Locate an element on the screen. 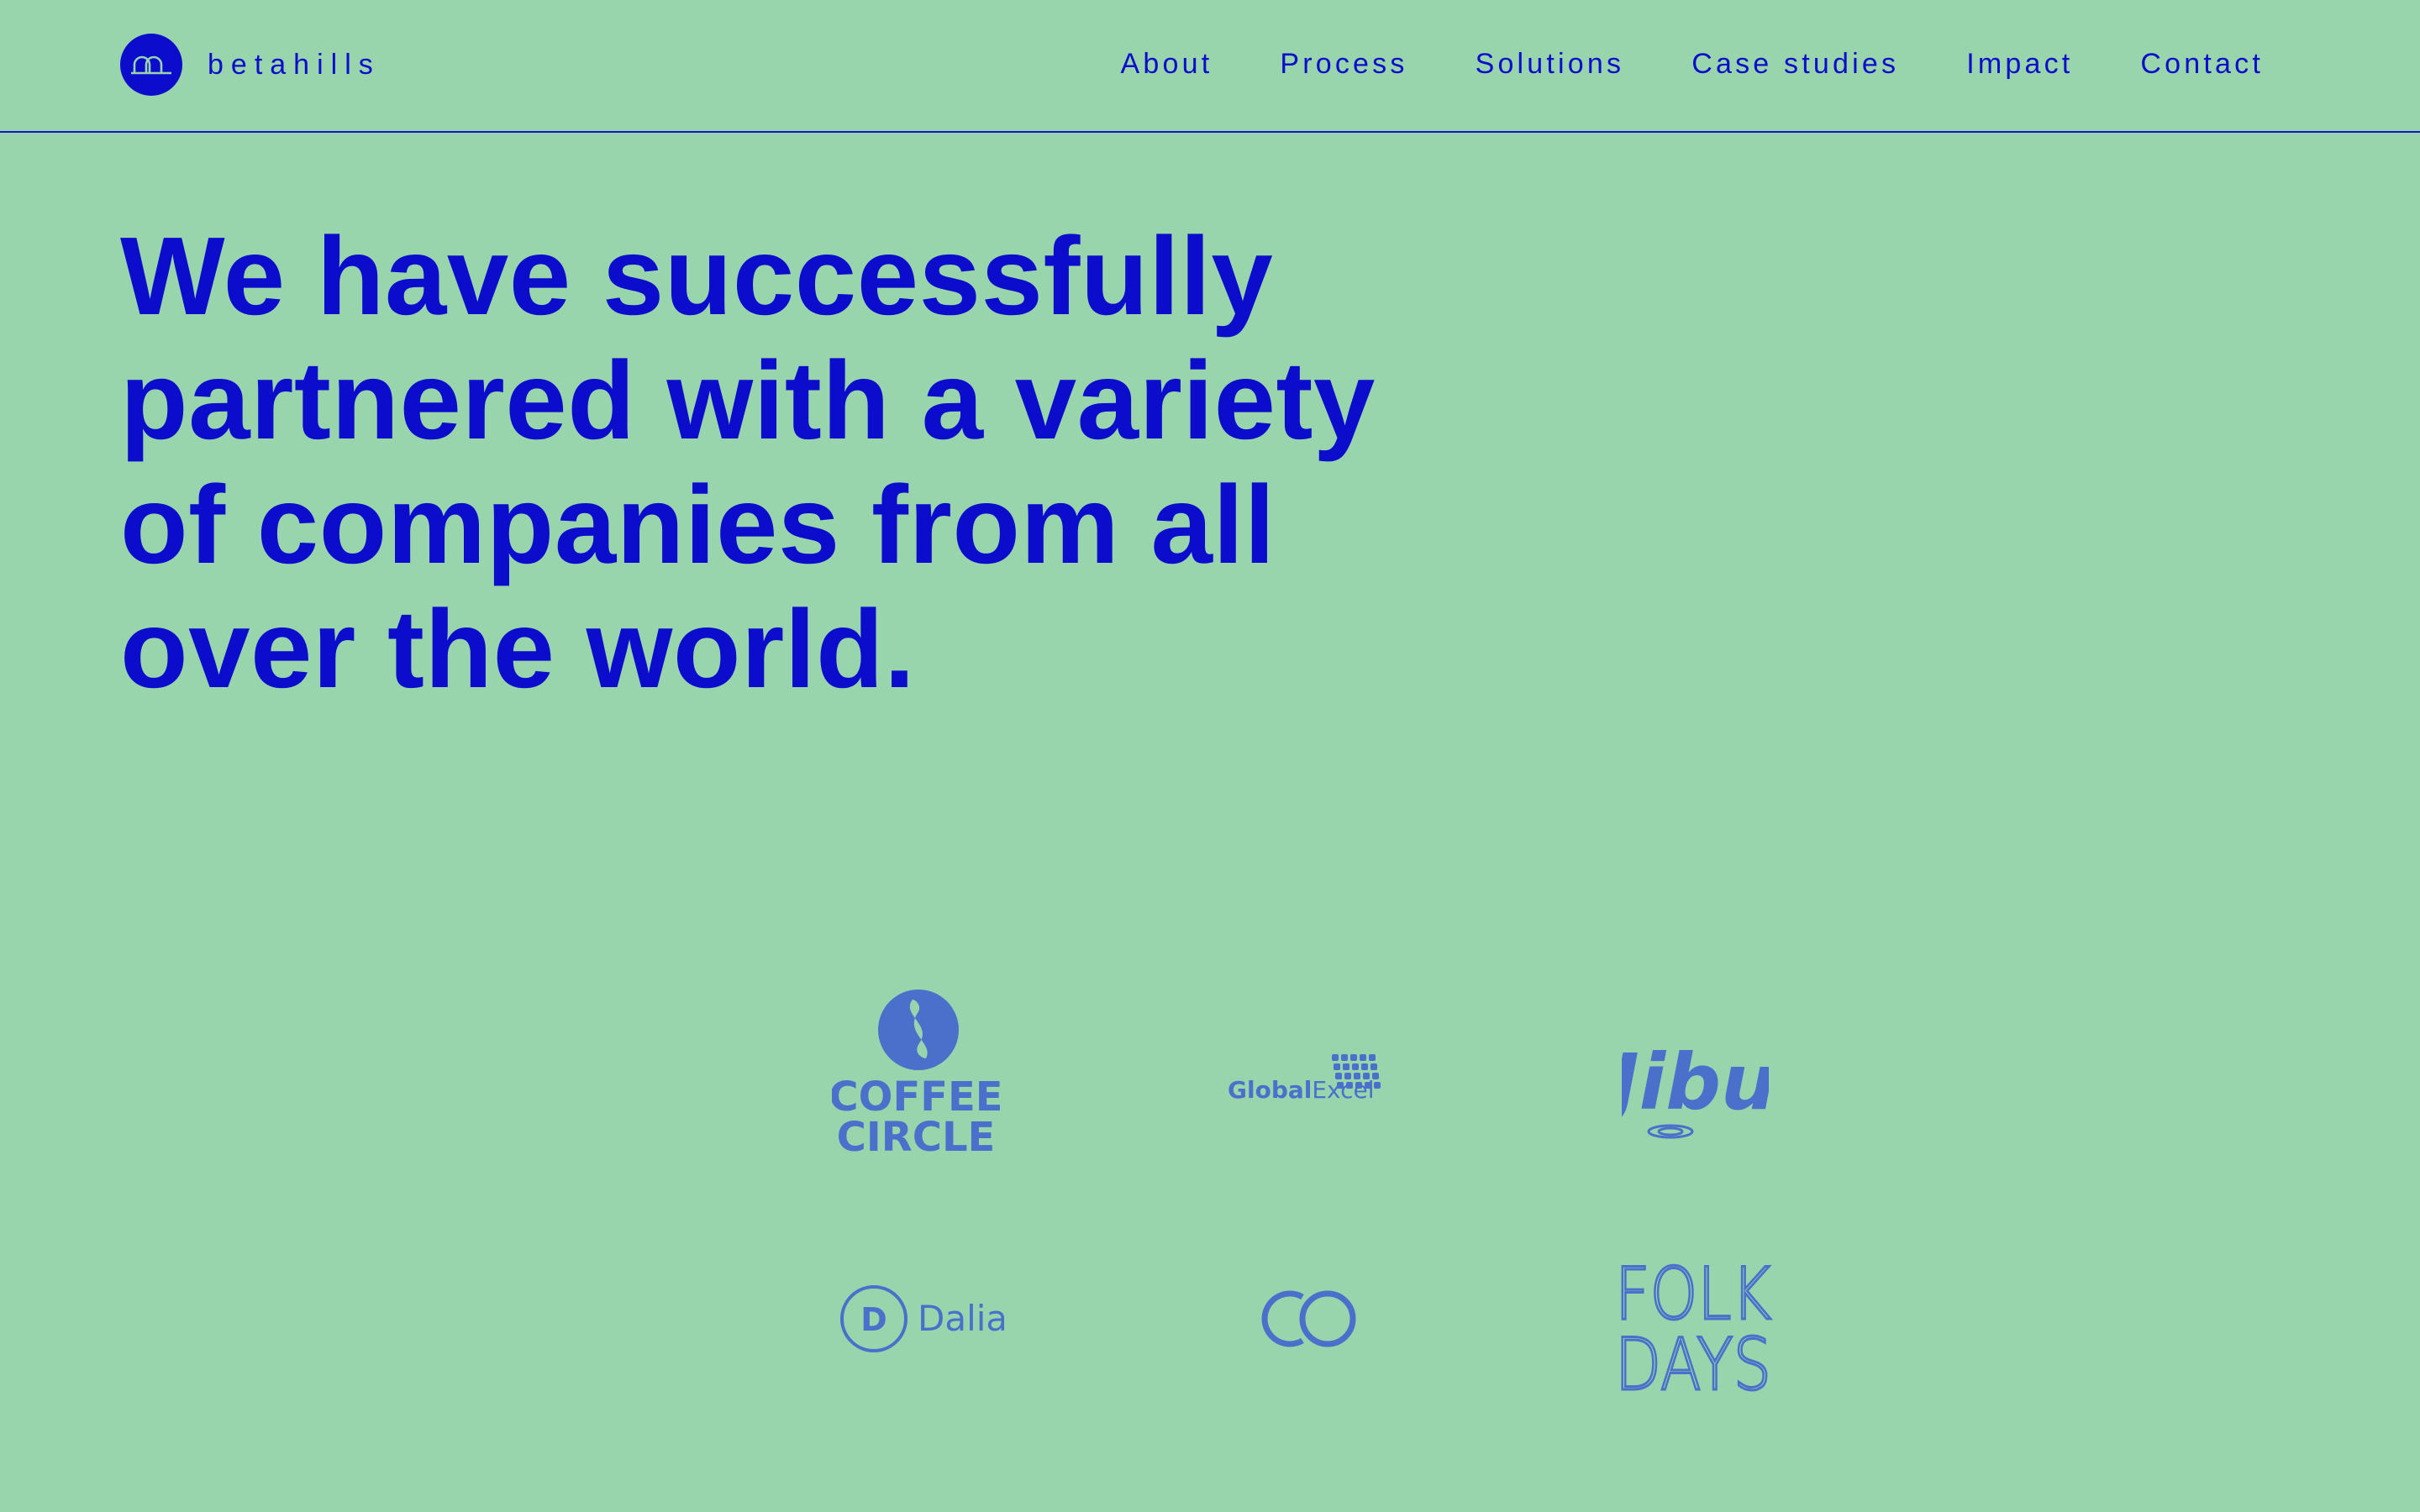  folk-days-line-2: DAYS is located at coordinates (1693, 1362).